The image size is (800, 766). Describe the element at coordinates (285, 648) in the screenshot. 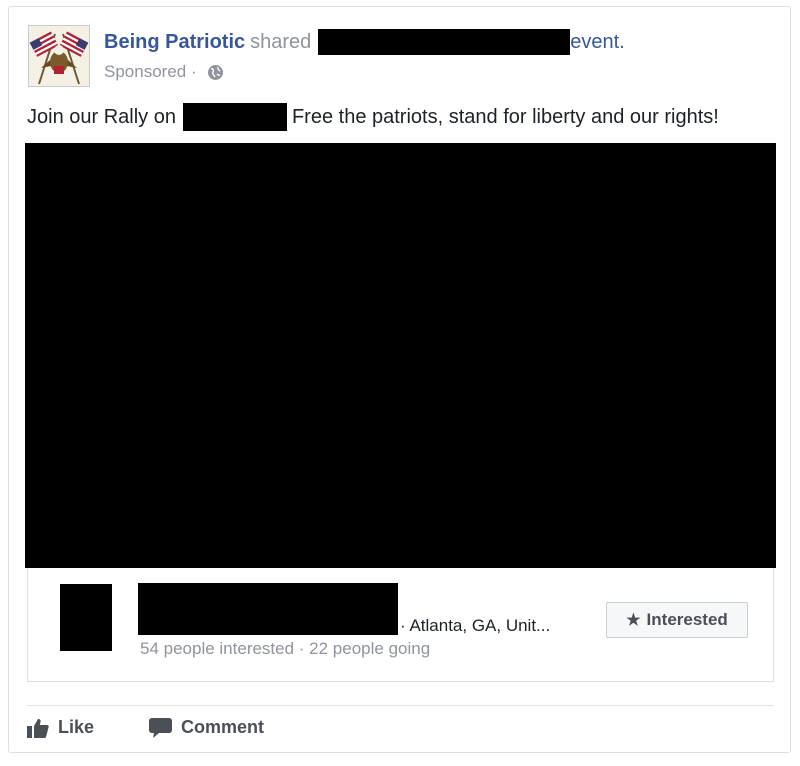

I see `event-stats: 54 people interested · 22 people going` at that location.